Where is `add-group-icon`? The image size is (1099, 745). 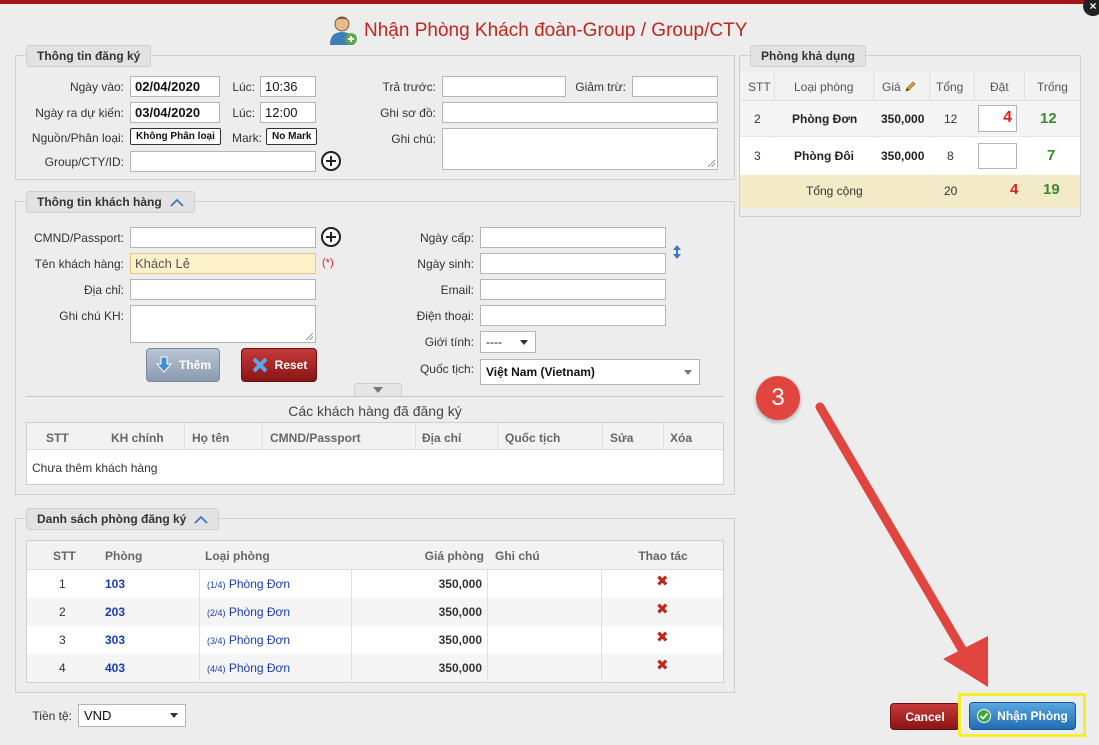 add-group-icon is located at coordinates (331, 161).